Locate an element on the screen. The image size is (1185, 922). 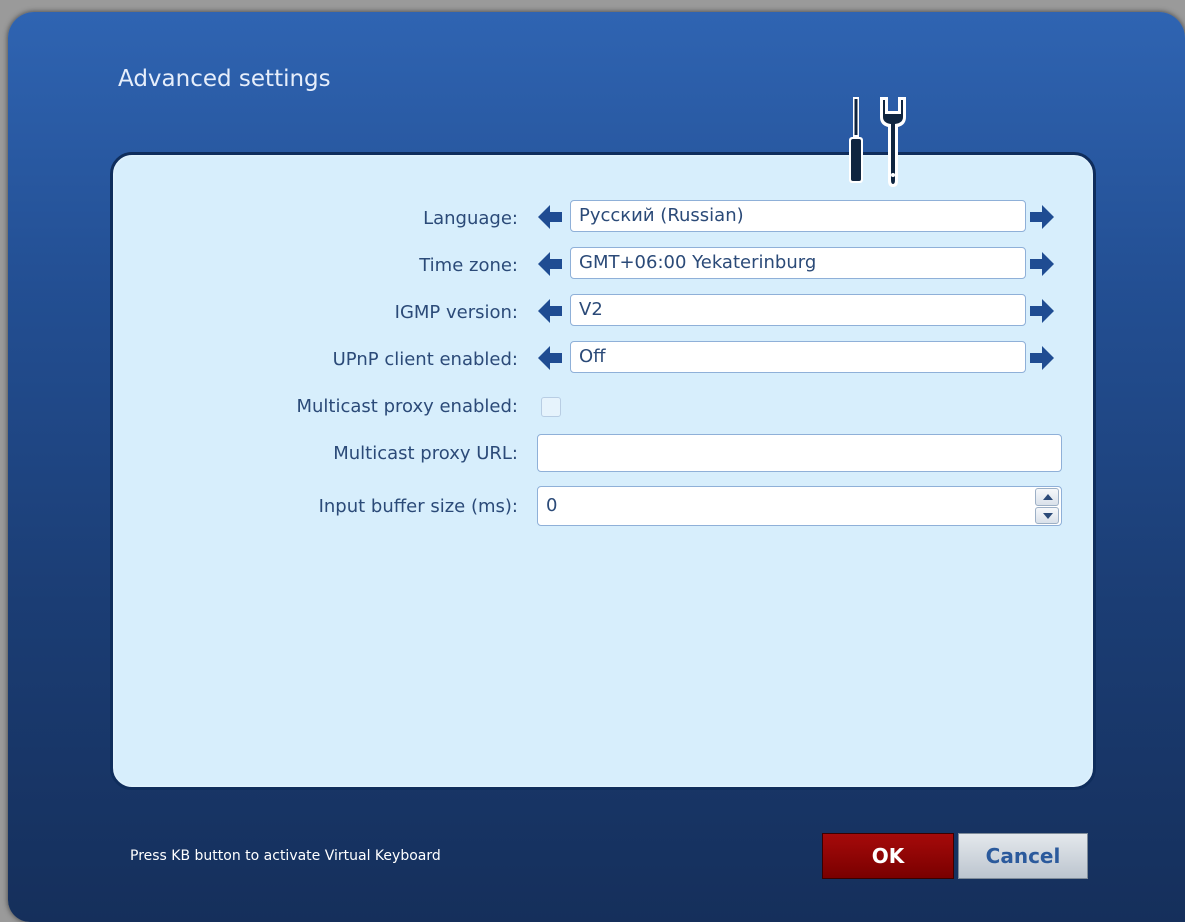
cancel-button: Cancel is located at coordinates (1023, 856).